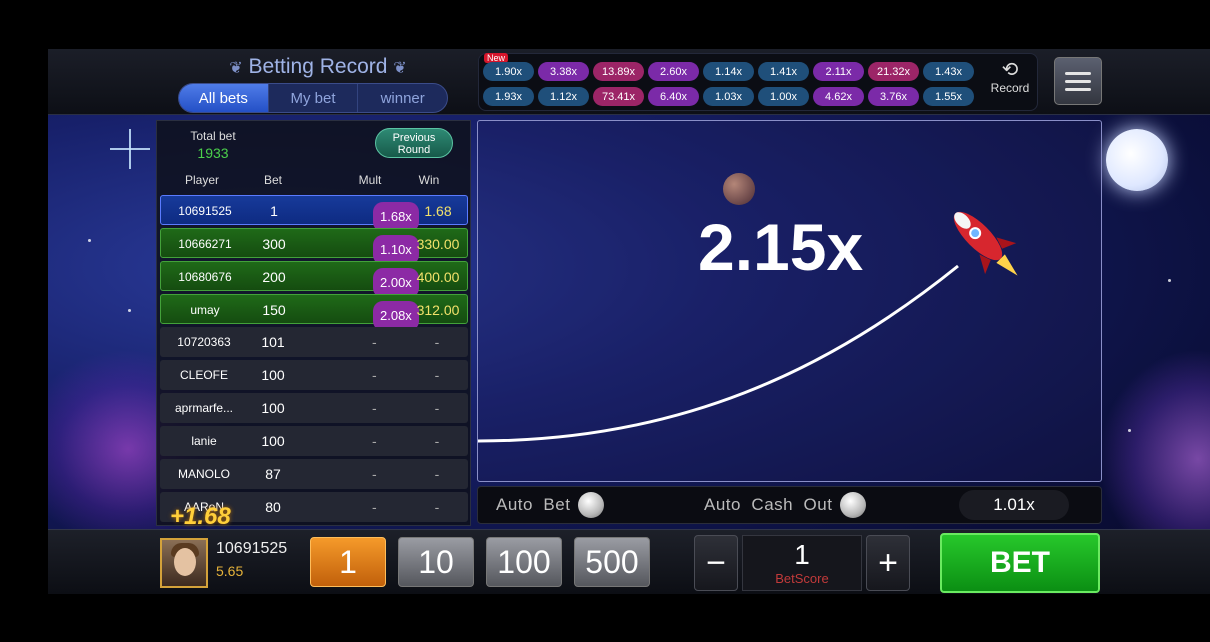 This screenshot has width=1210, height=642. Describe the element at coordinates (1014, 505) in the screenshot. I see `auto-cashout-value: 1.01x` at that location.